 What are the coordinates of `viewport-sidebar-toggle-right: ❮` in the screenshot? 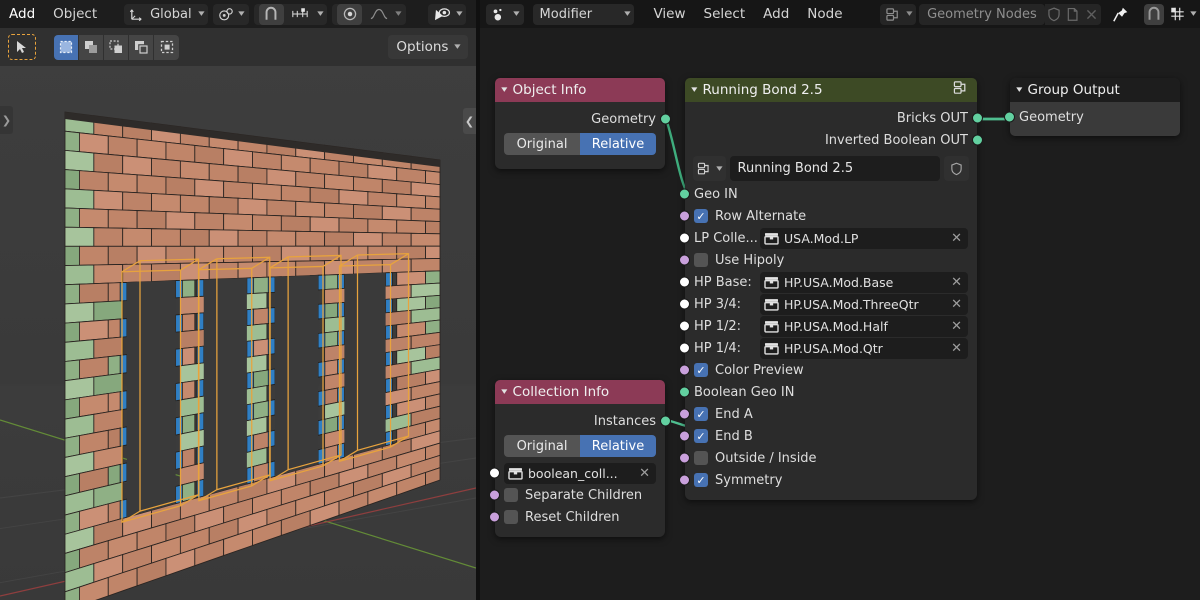 It's located at (469, 121).